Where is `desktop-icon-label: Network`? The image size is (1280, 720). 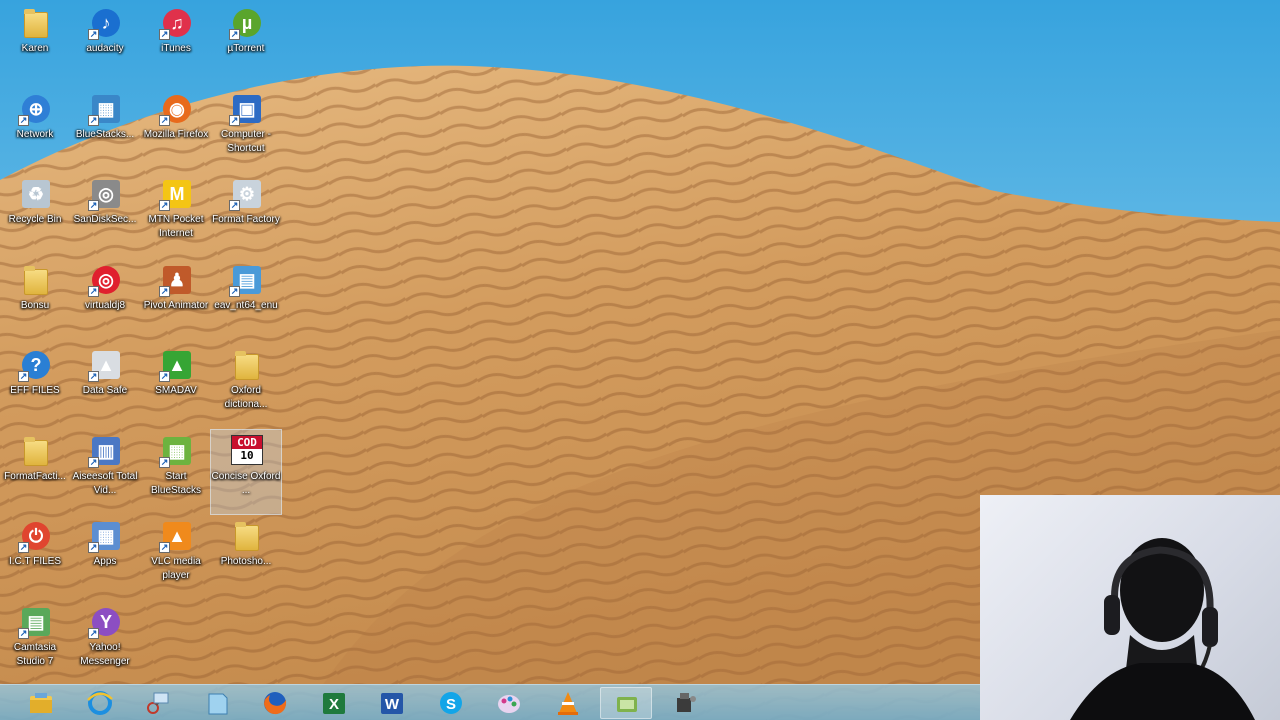 desktop-icon-label: Network is located at coordinates (35, 134).